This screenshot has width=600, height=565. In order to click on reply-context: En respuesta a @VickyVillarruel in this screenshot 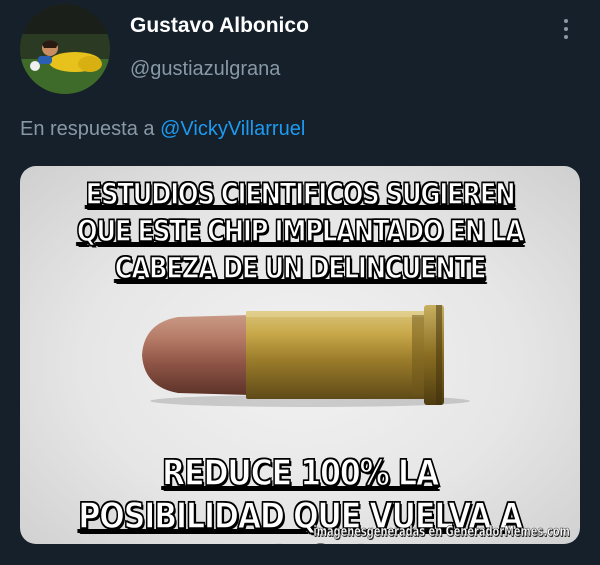, I will do `click(162, 129)`.